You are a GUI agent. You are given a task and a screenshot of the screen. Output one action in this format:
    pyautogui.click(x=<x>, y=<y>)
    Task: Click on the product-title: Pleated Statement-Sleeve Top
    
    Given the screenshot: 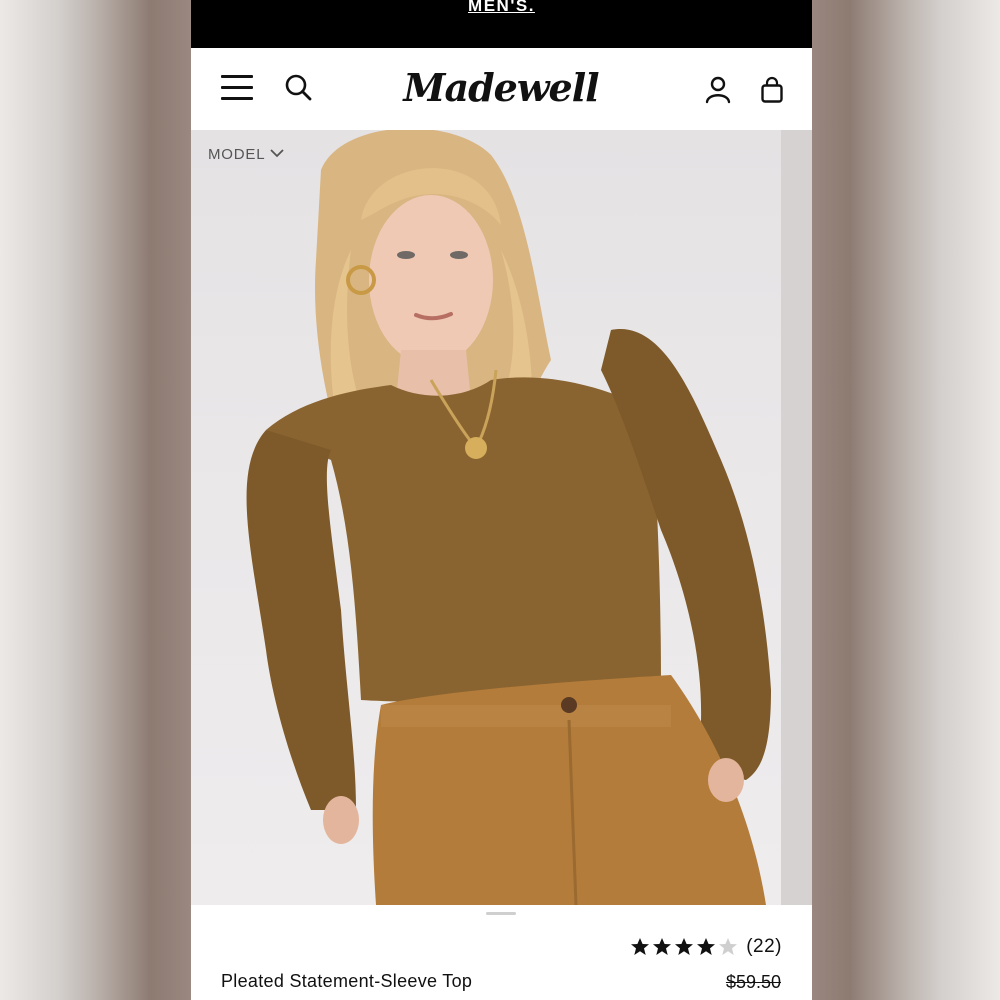 What is the action you would take?
    pyautogui.click(x=347, y=981)
    